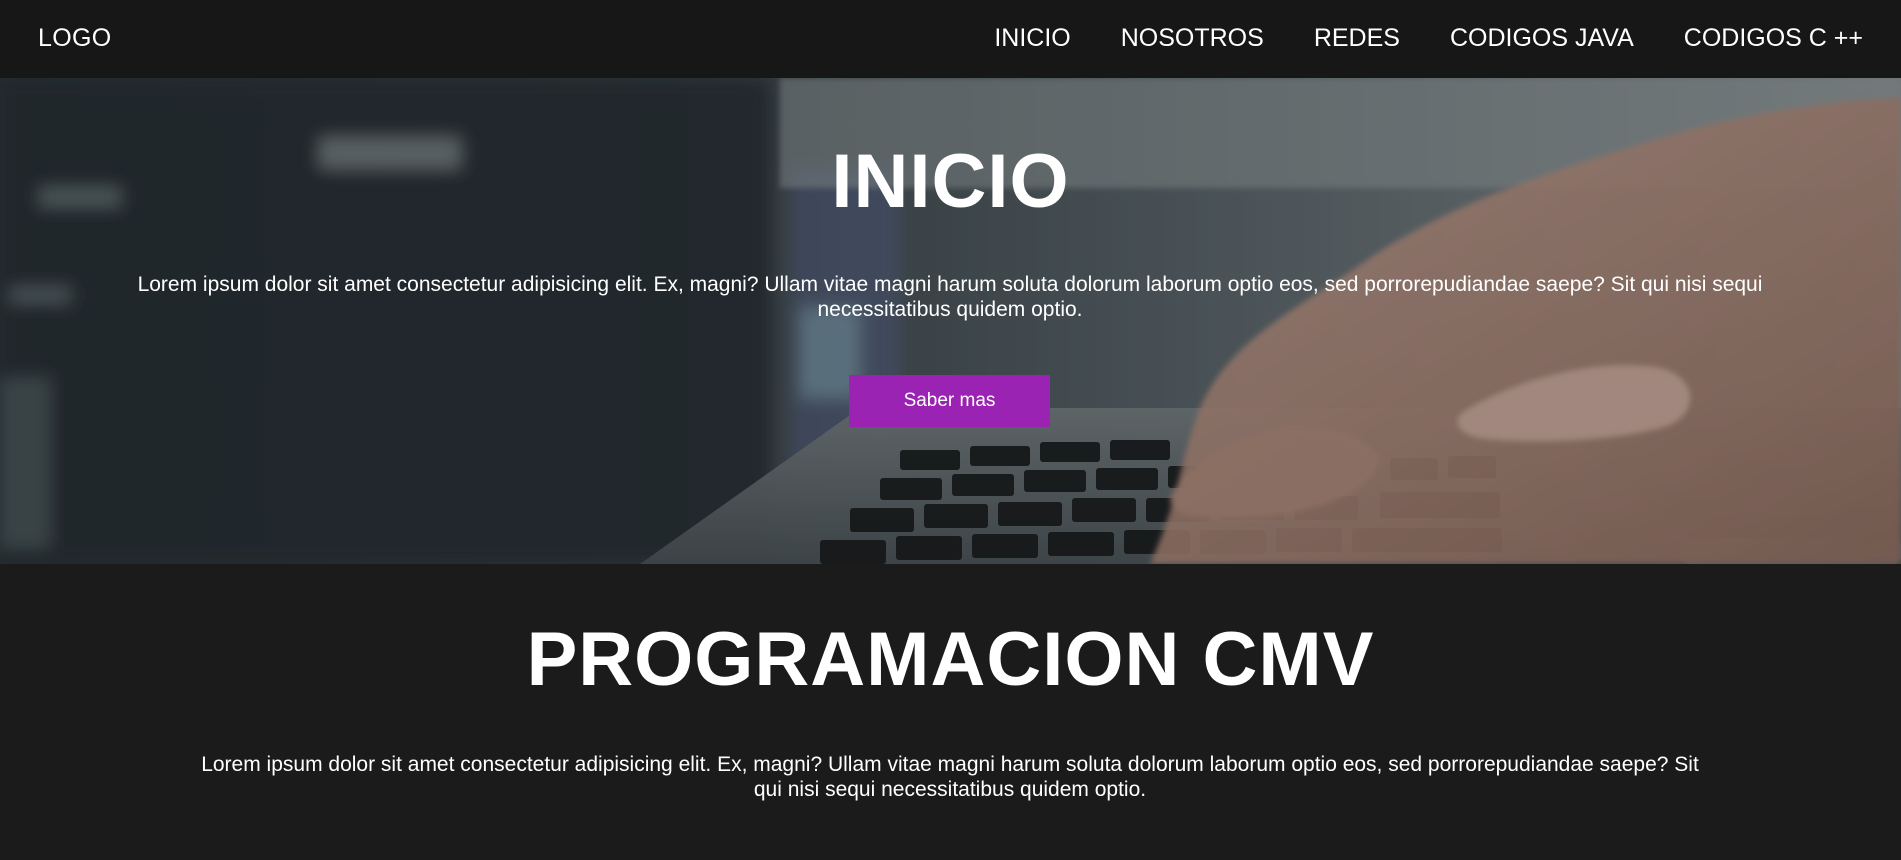 The image size is (1901, 860). Describe the element at coordinates (1773, 38) in the screenshot. I see `nav-link-codigos-cpp: CODIGOS C ++` at that location.